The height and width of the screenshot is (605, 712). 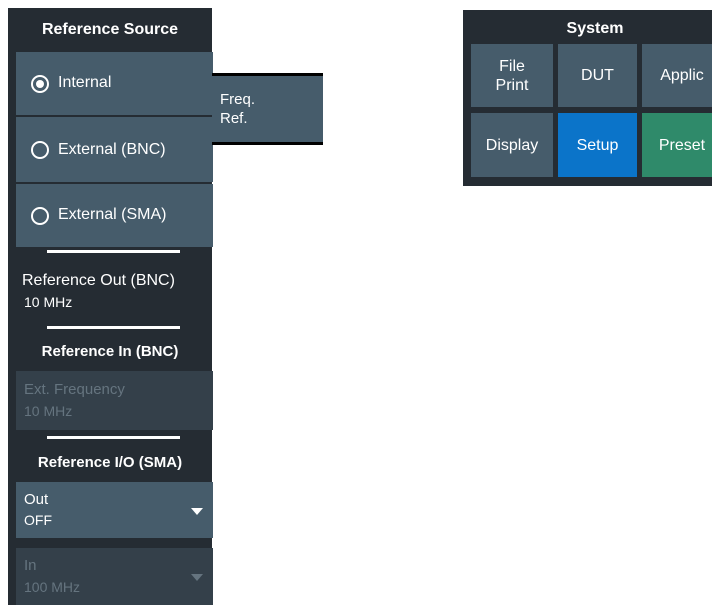 What do you see at coordinates (114, 400) in the screenshot?
I see `ext-frequency-field: Ext. Frequency 10 MHz` at bounding box center [114, 400].